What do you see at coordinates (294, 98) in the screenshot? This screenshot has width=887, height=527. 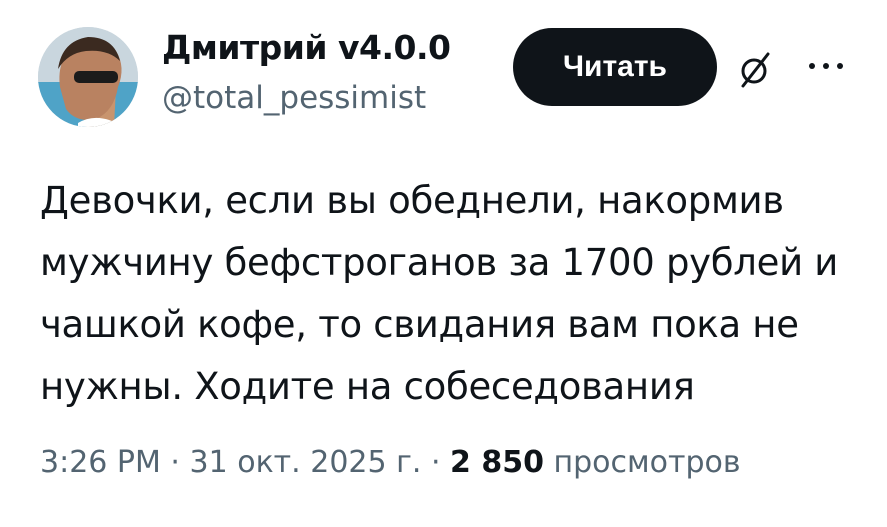 I see `author-handle: @total_pessimist` at bounding box center [294, 98].